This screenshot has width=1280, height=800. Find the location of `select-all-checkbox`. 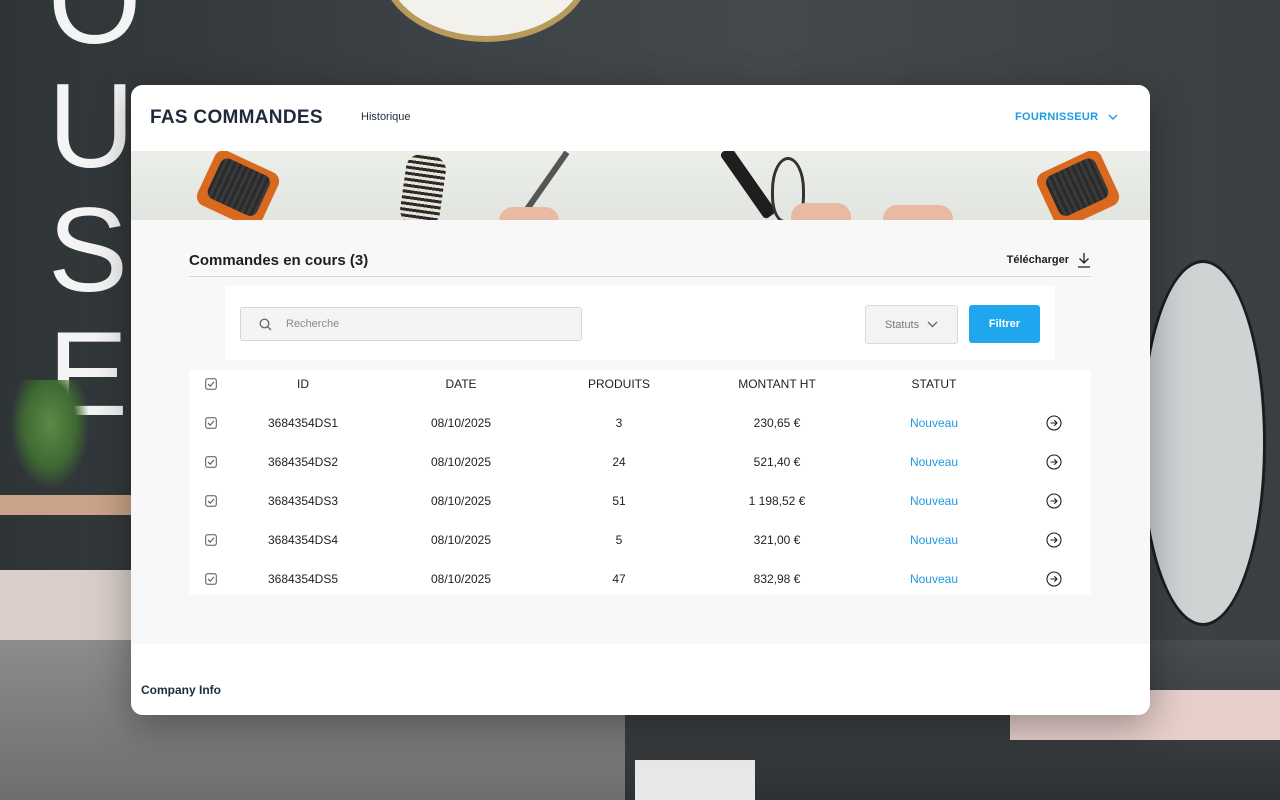

select-all-checkbox is located at coordinates (211, 383).